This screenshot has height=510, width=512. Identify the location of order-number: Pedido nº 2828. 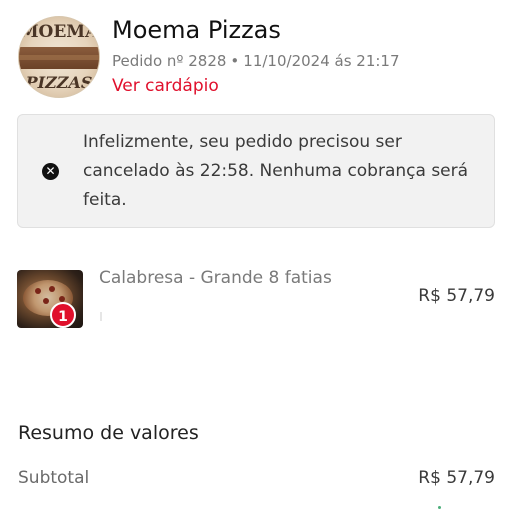
(169, 61).